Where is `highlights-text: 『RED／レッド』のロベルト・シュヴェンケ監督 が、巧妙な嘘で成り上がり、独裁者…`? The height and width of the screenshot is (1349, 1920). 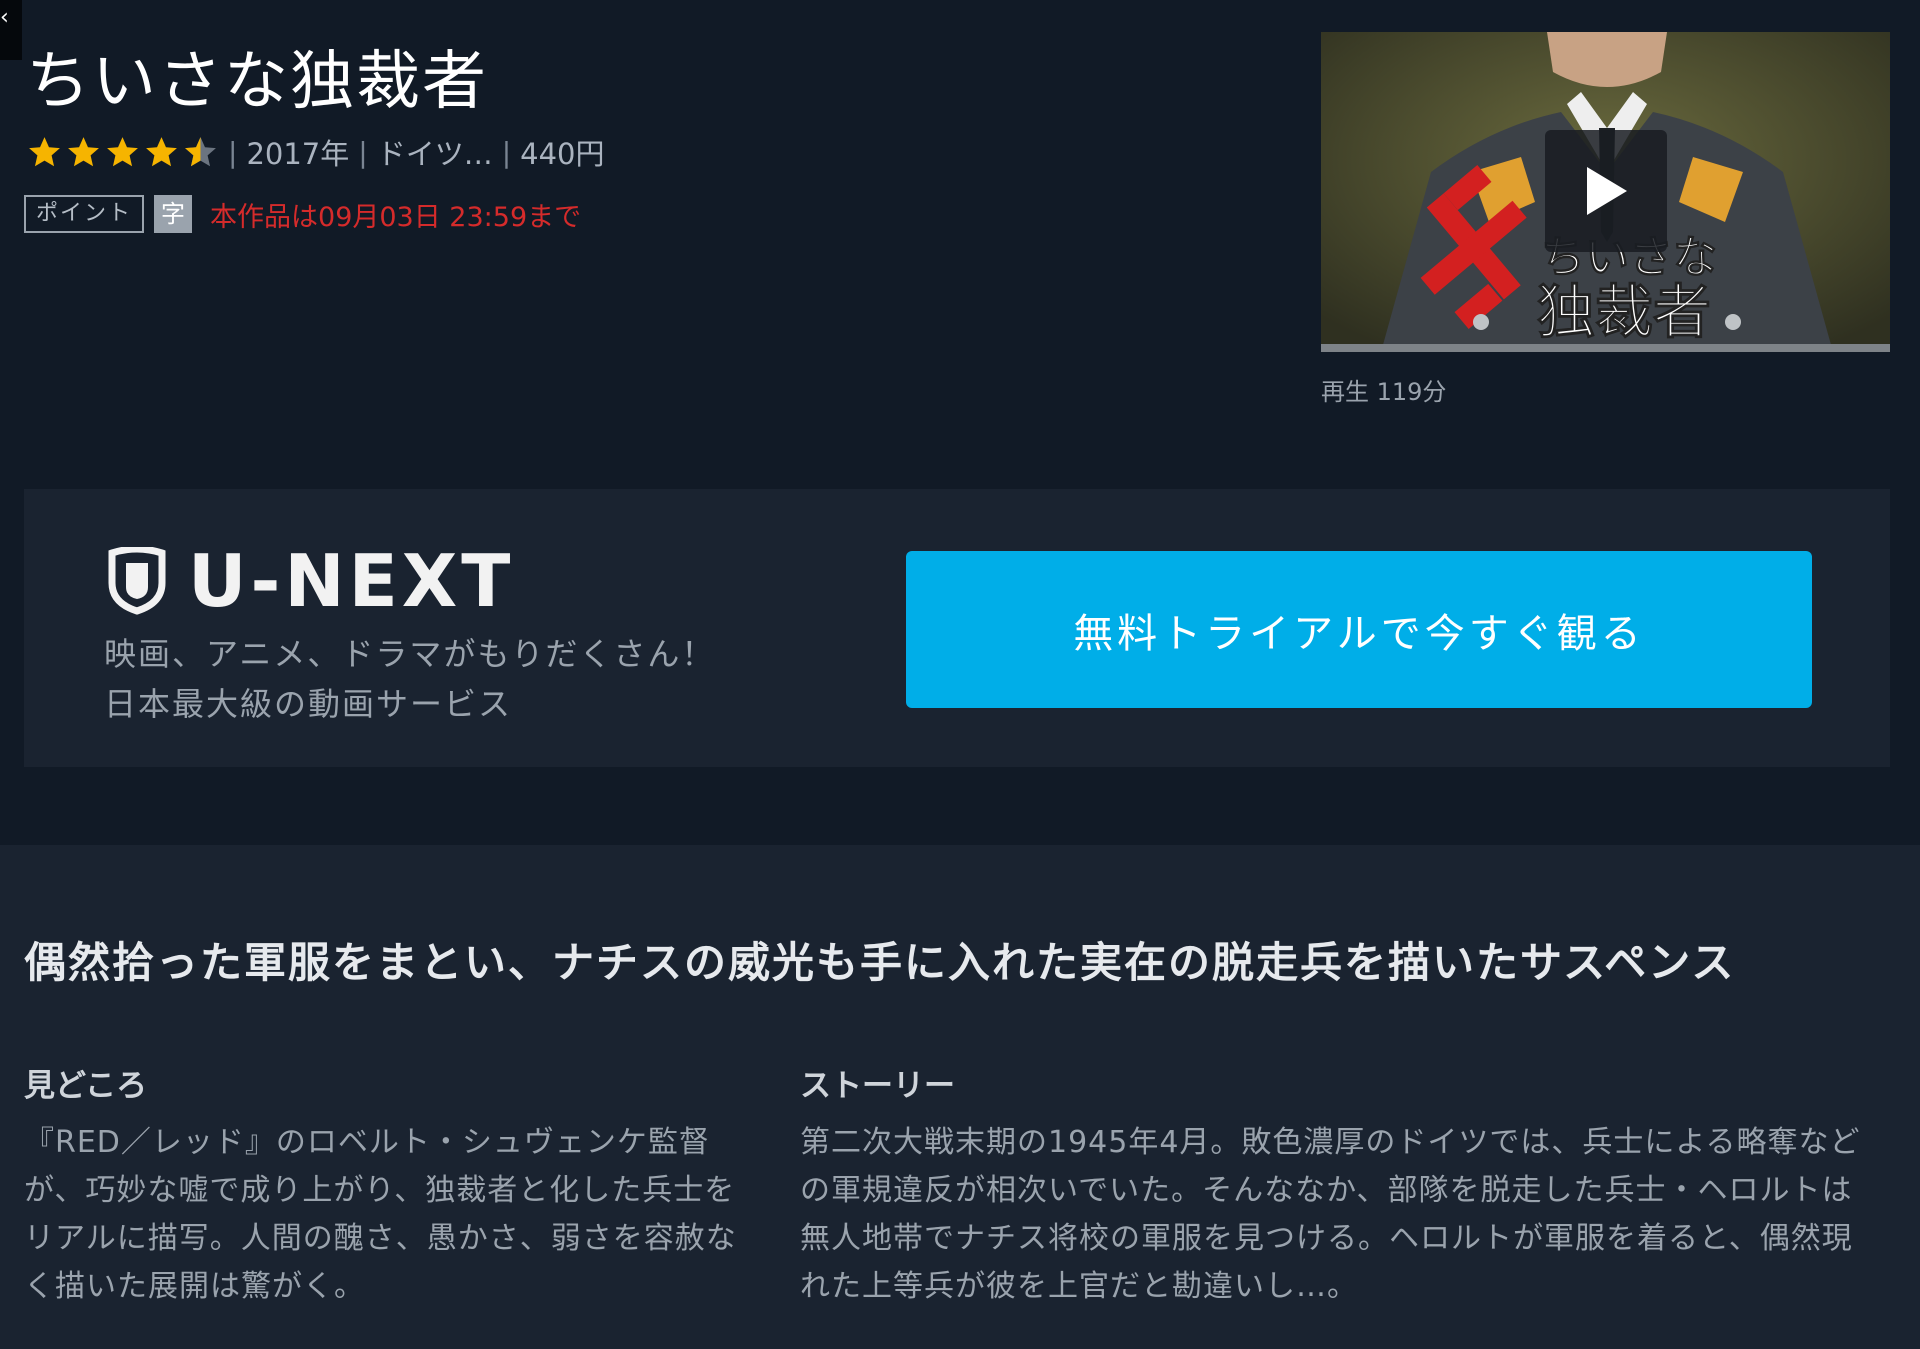 highlights-text: 『RED／レッド』のロベルト・シュヴェンケ監督 が、巧妙な嘘で成り上がり、独裁者… is located at coordinates (380, 1215).